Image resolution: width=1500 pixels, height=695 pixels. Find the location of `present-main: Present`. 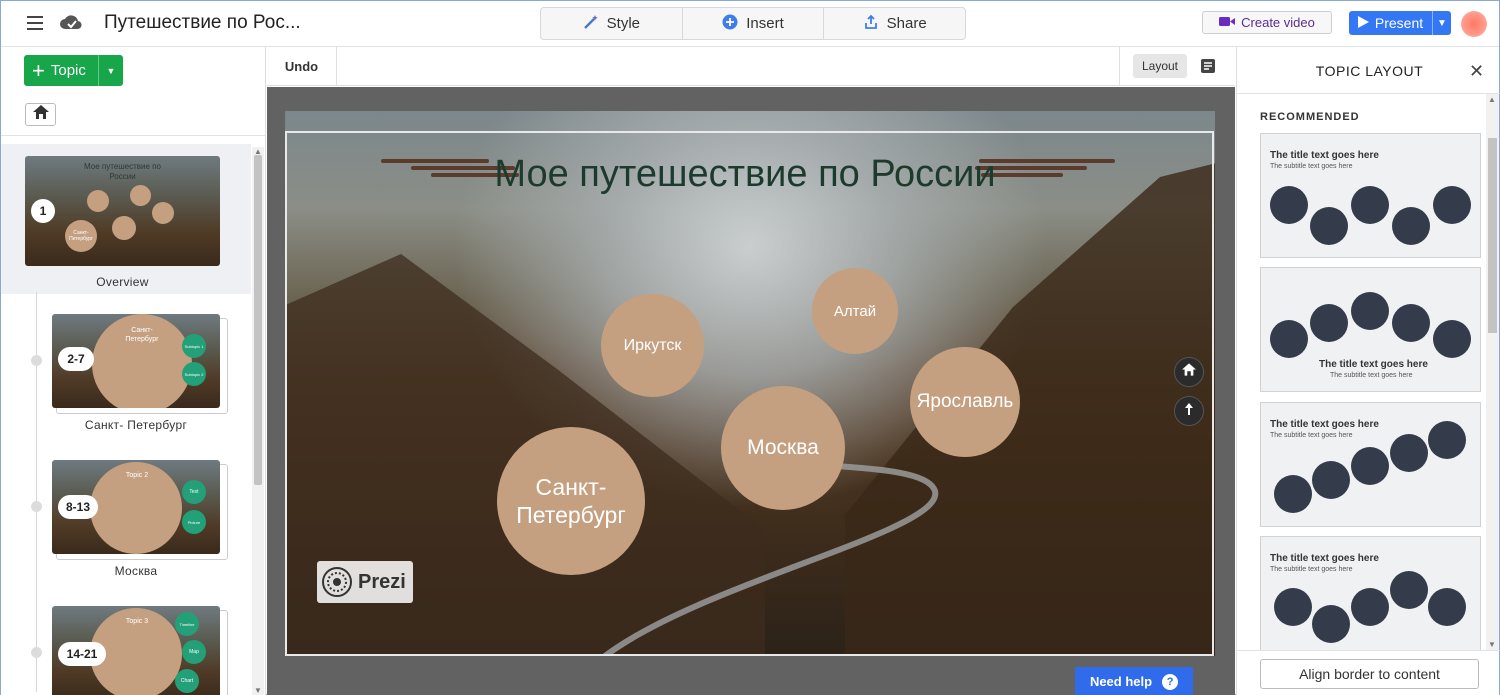

present-main: Present is located at coordinates (1391, 23).